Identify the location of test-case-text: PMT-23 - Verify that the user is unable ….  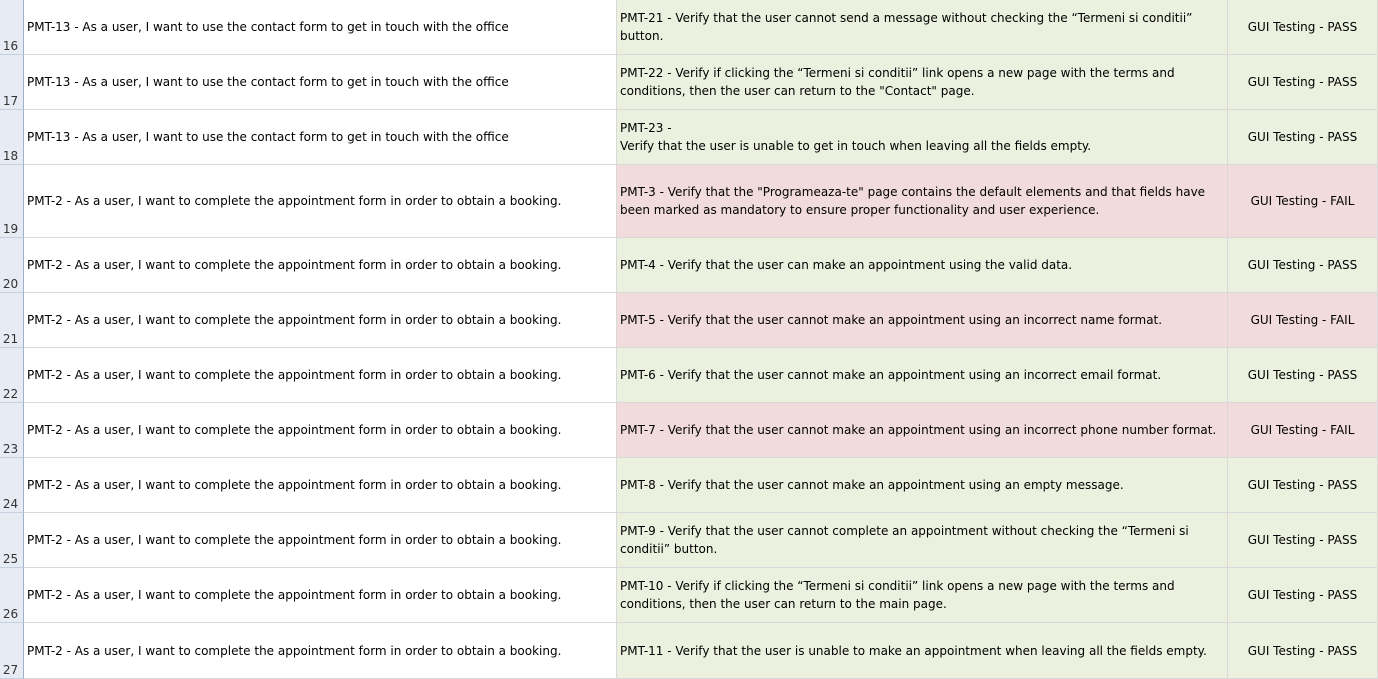
(856, 137).